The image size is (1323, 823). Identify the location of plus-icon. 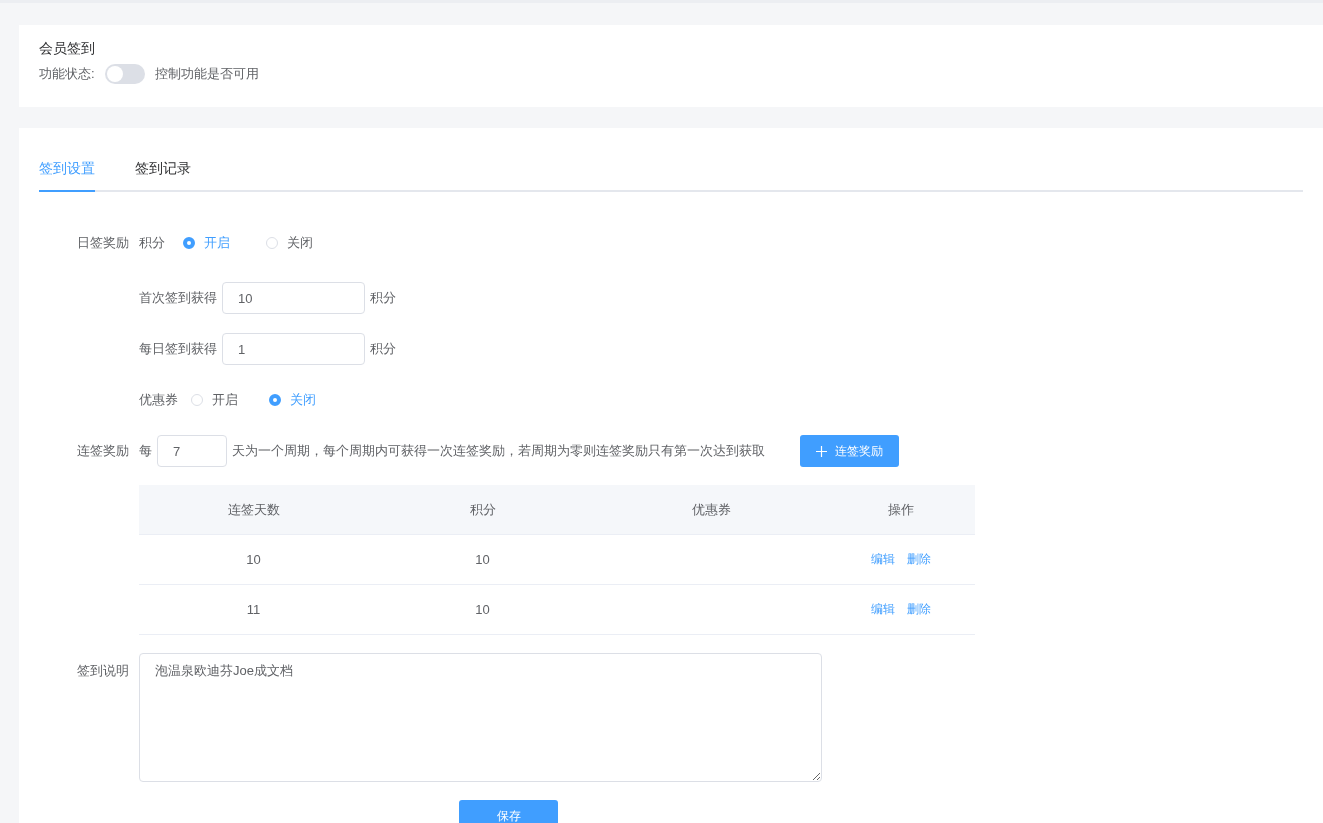
(821, 451).